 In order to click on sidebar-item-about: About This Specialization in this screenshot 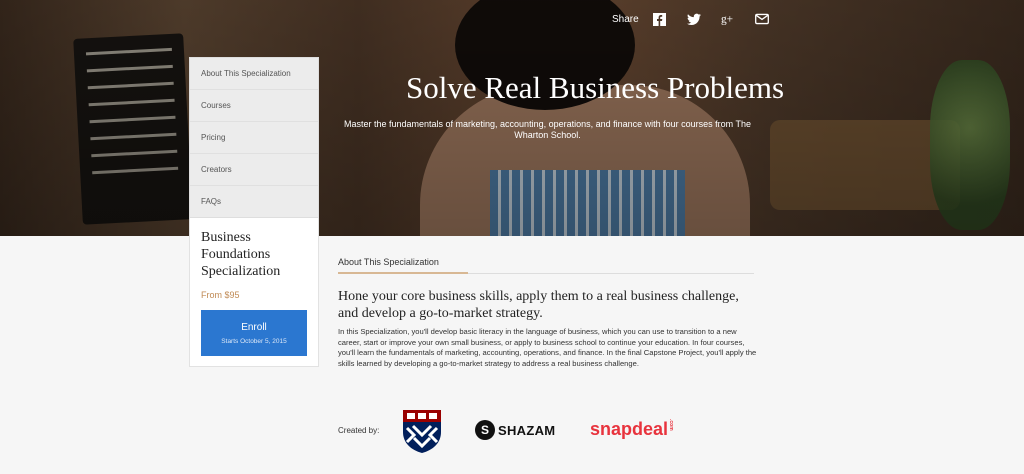, I will do `click(254, 74)`.